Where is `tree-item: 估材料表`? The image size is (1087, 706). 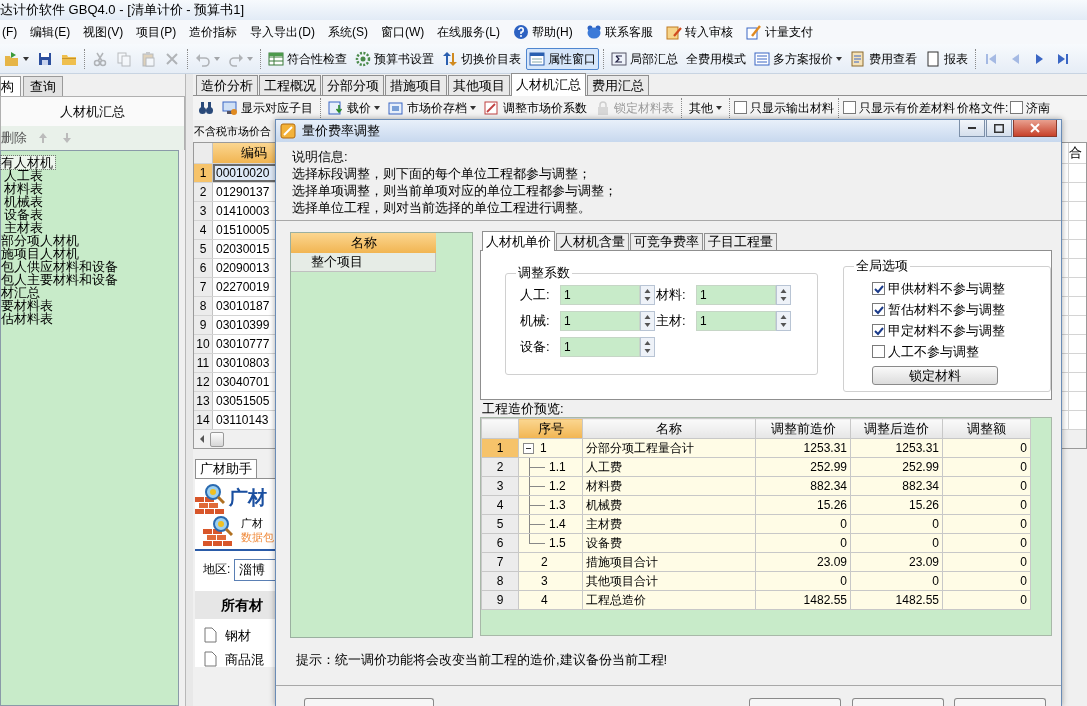
tree-item: 估材料表 is located at coordinates (28, 318).